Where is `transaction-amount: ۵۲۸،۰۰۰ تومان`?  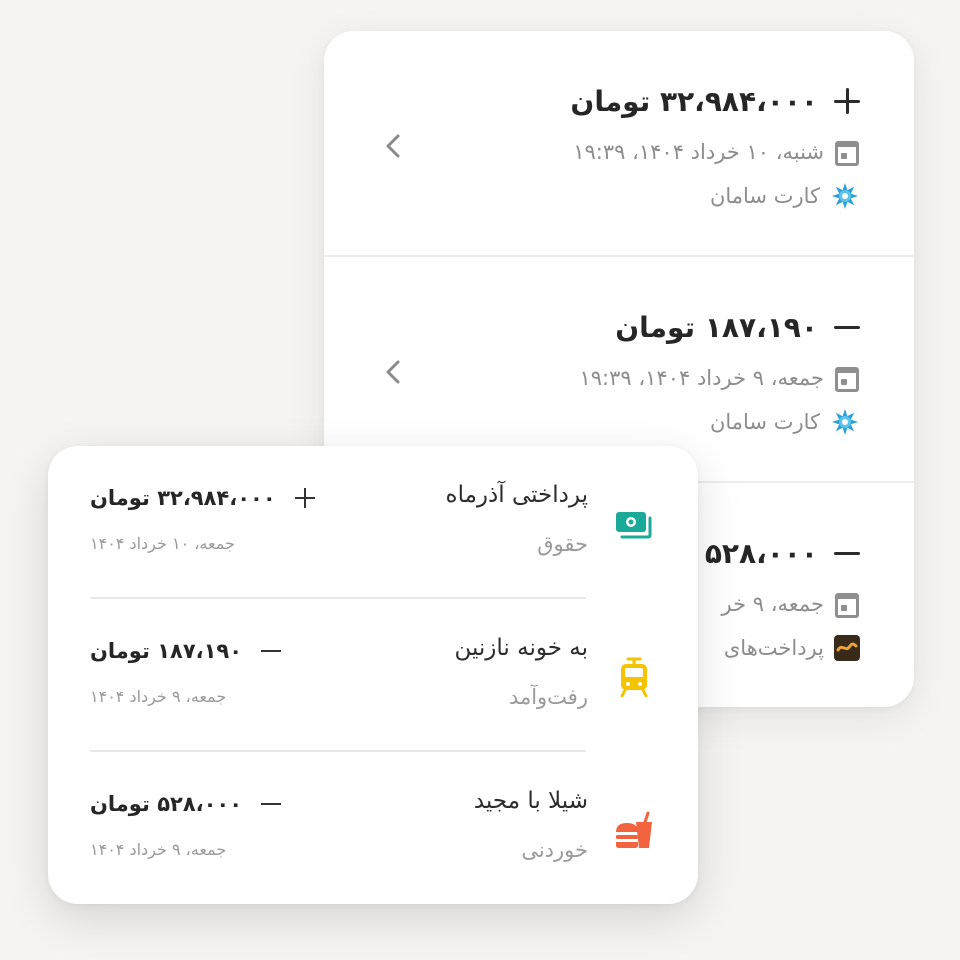
transaction-amount: ۵۲۸،۰۰۰ تومان is located at coordinates (166, 804).